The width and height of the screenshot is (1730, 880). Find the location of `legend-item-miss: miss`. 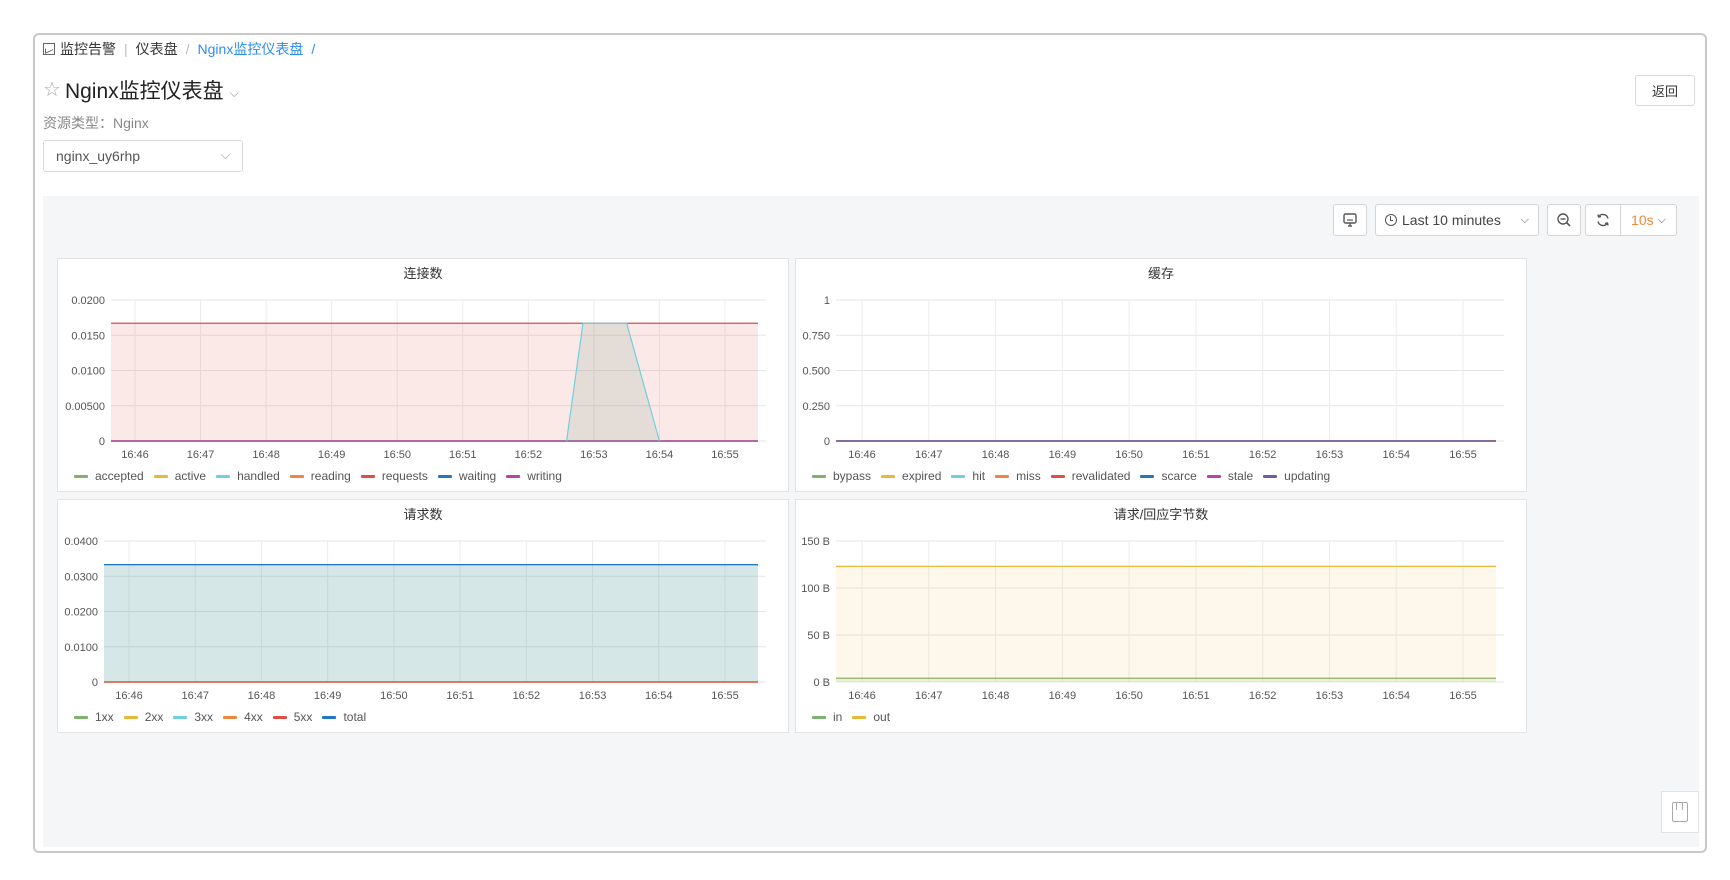

legend-item-miss: miss is located at coordinates (1018, 476).